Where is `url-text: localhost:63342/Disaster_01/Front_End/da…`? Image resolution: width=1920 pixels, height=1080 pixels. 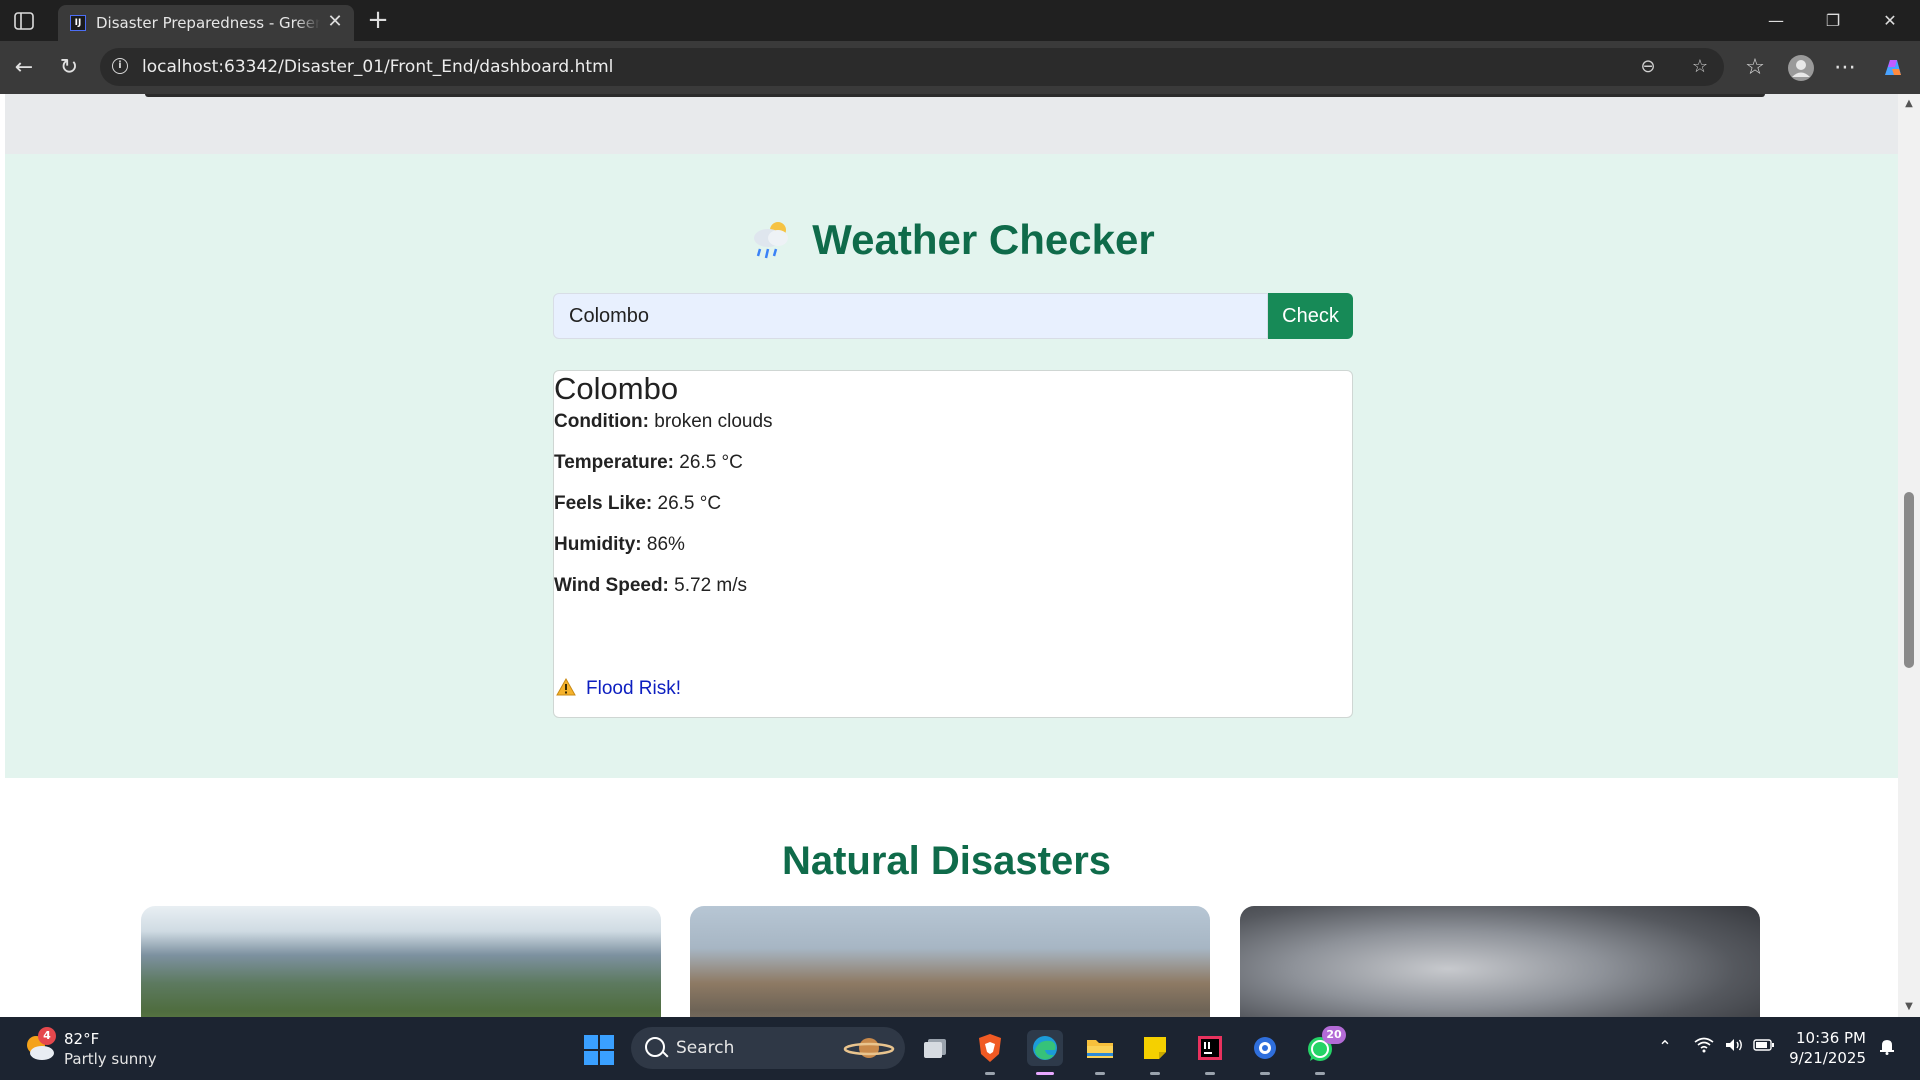 url-text: localhost:63342/Disaster_01/Front_End/da… is located at coordinates (377, 67).